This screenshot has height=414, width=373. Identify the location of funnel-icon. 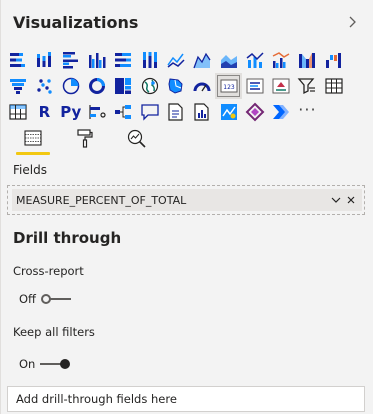
(18, 86).